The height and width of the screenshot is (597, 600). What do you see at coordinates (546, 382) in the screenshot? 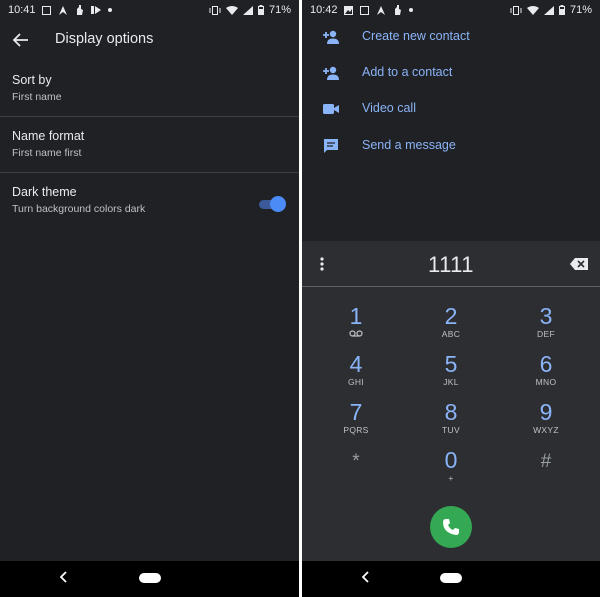
I see `key-letters: MNO` at bounding box center [546, 382].